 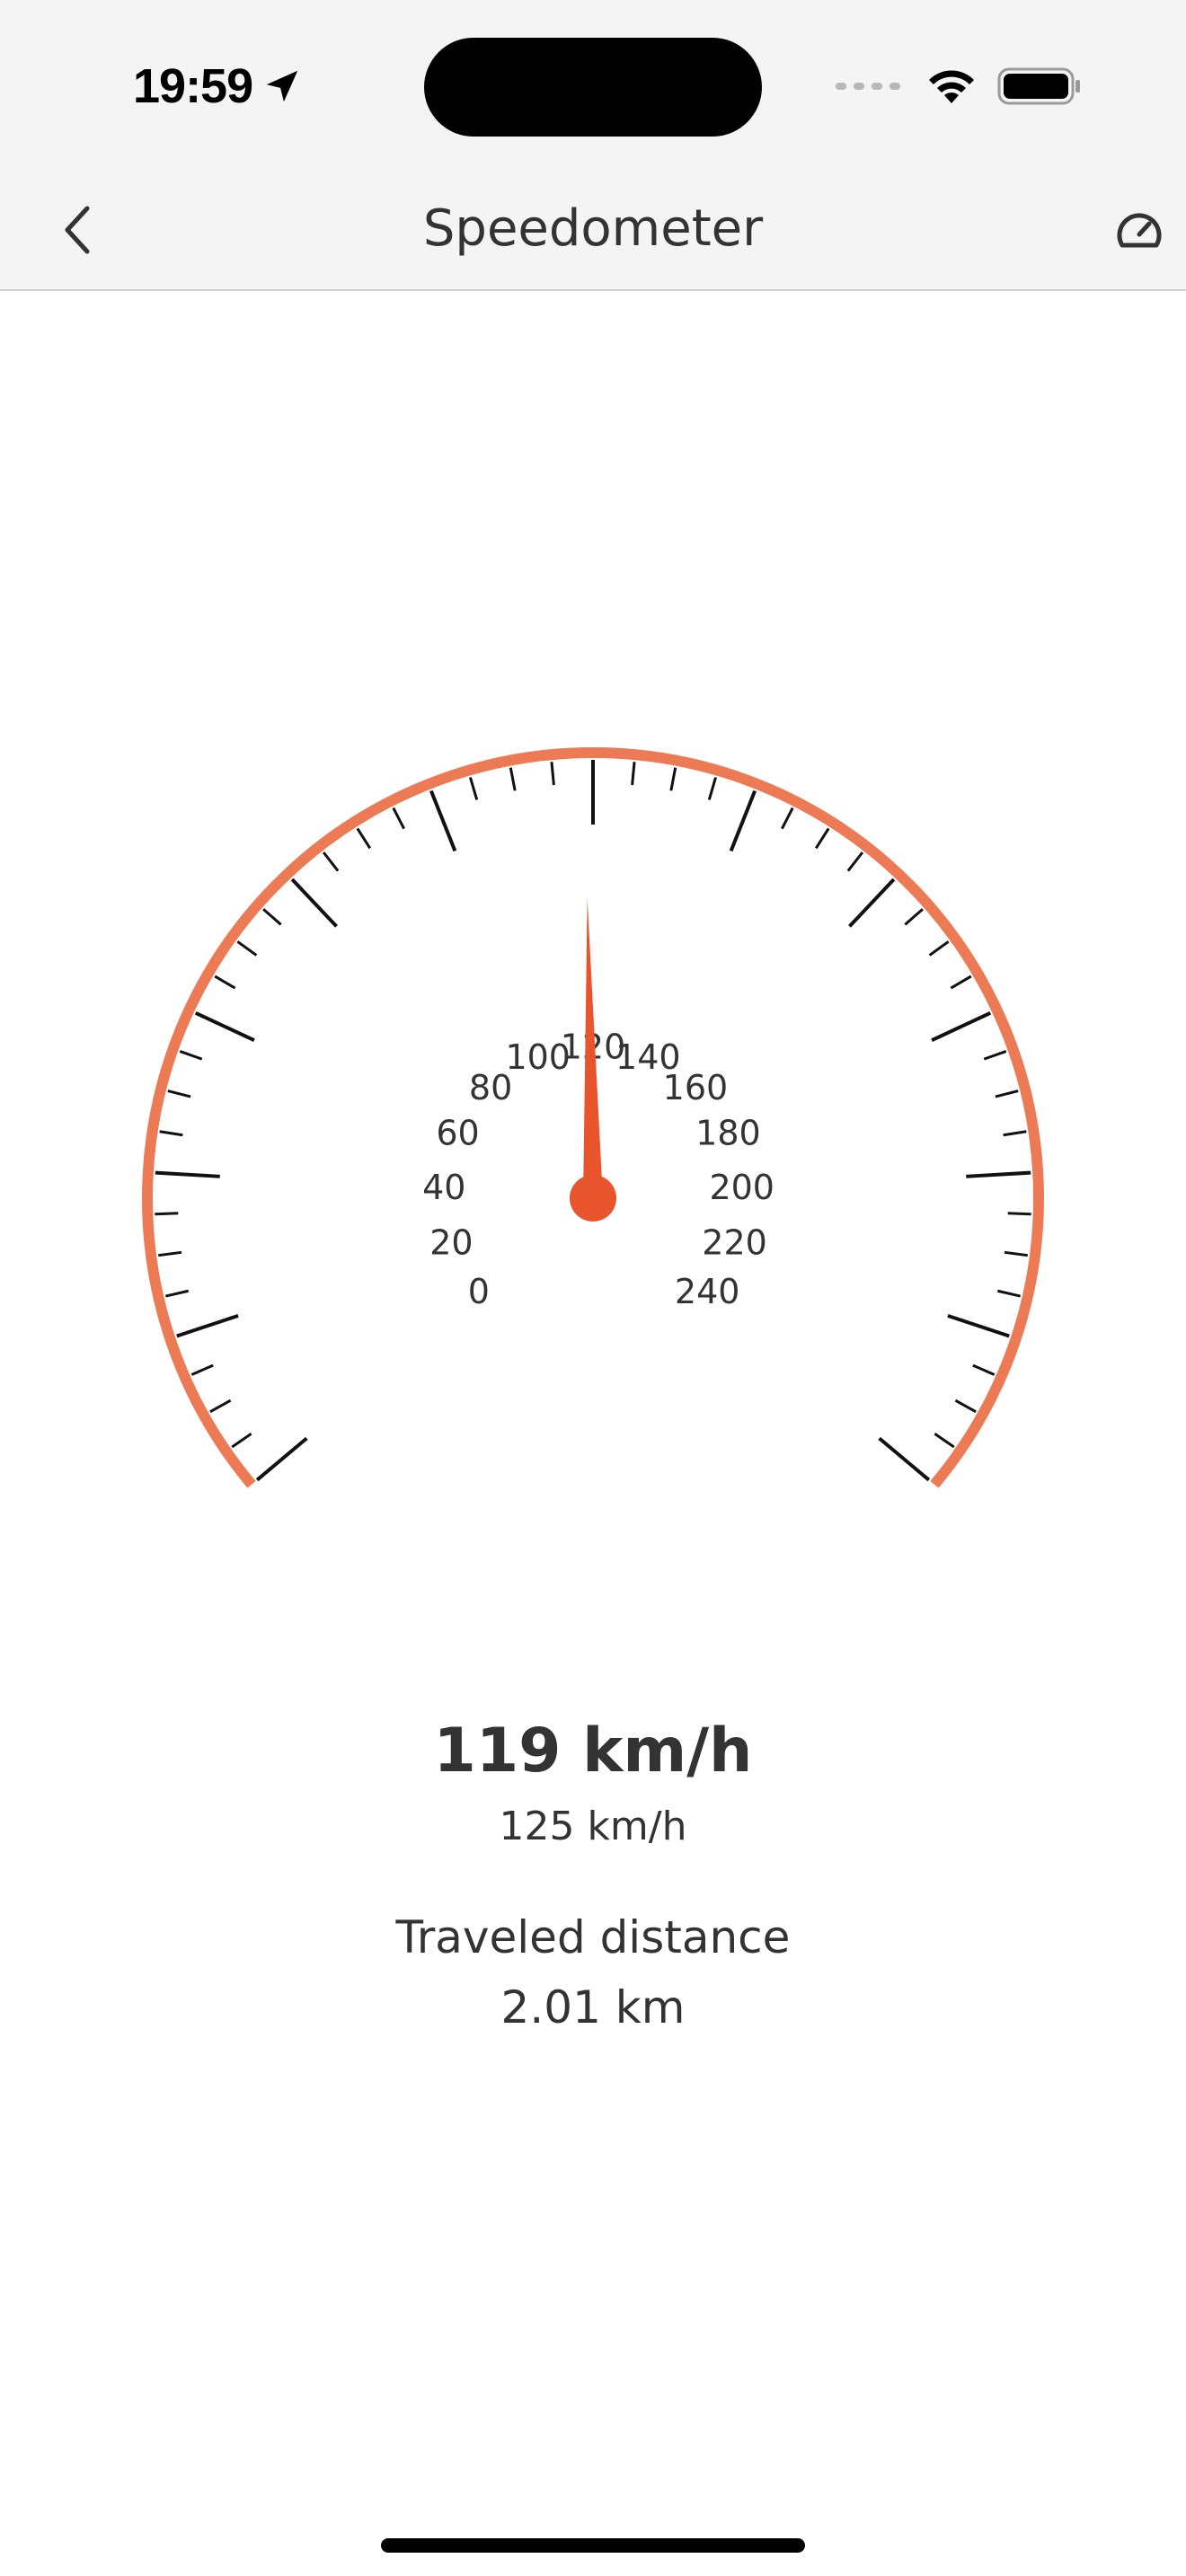 I want to click on dynamic-island, so click(x=593, y=87).